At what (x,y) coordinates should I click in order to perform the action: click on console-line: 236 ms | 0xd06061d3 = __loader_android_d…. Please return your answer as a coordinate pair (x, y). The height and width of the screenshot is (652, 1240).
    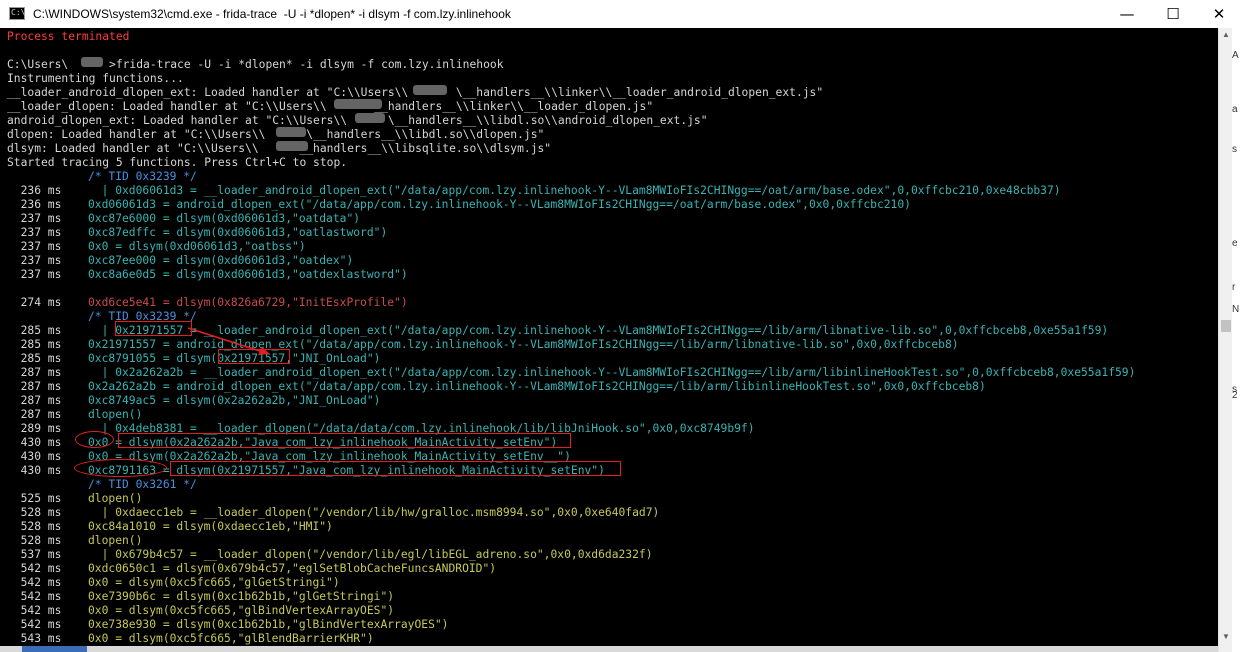
    Looking at the image, I should click on (534, 191).